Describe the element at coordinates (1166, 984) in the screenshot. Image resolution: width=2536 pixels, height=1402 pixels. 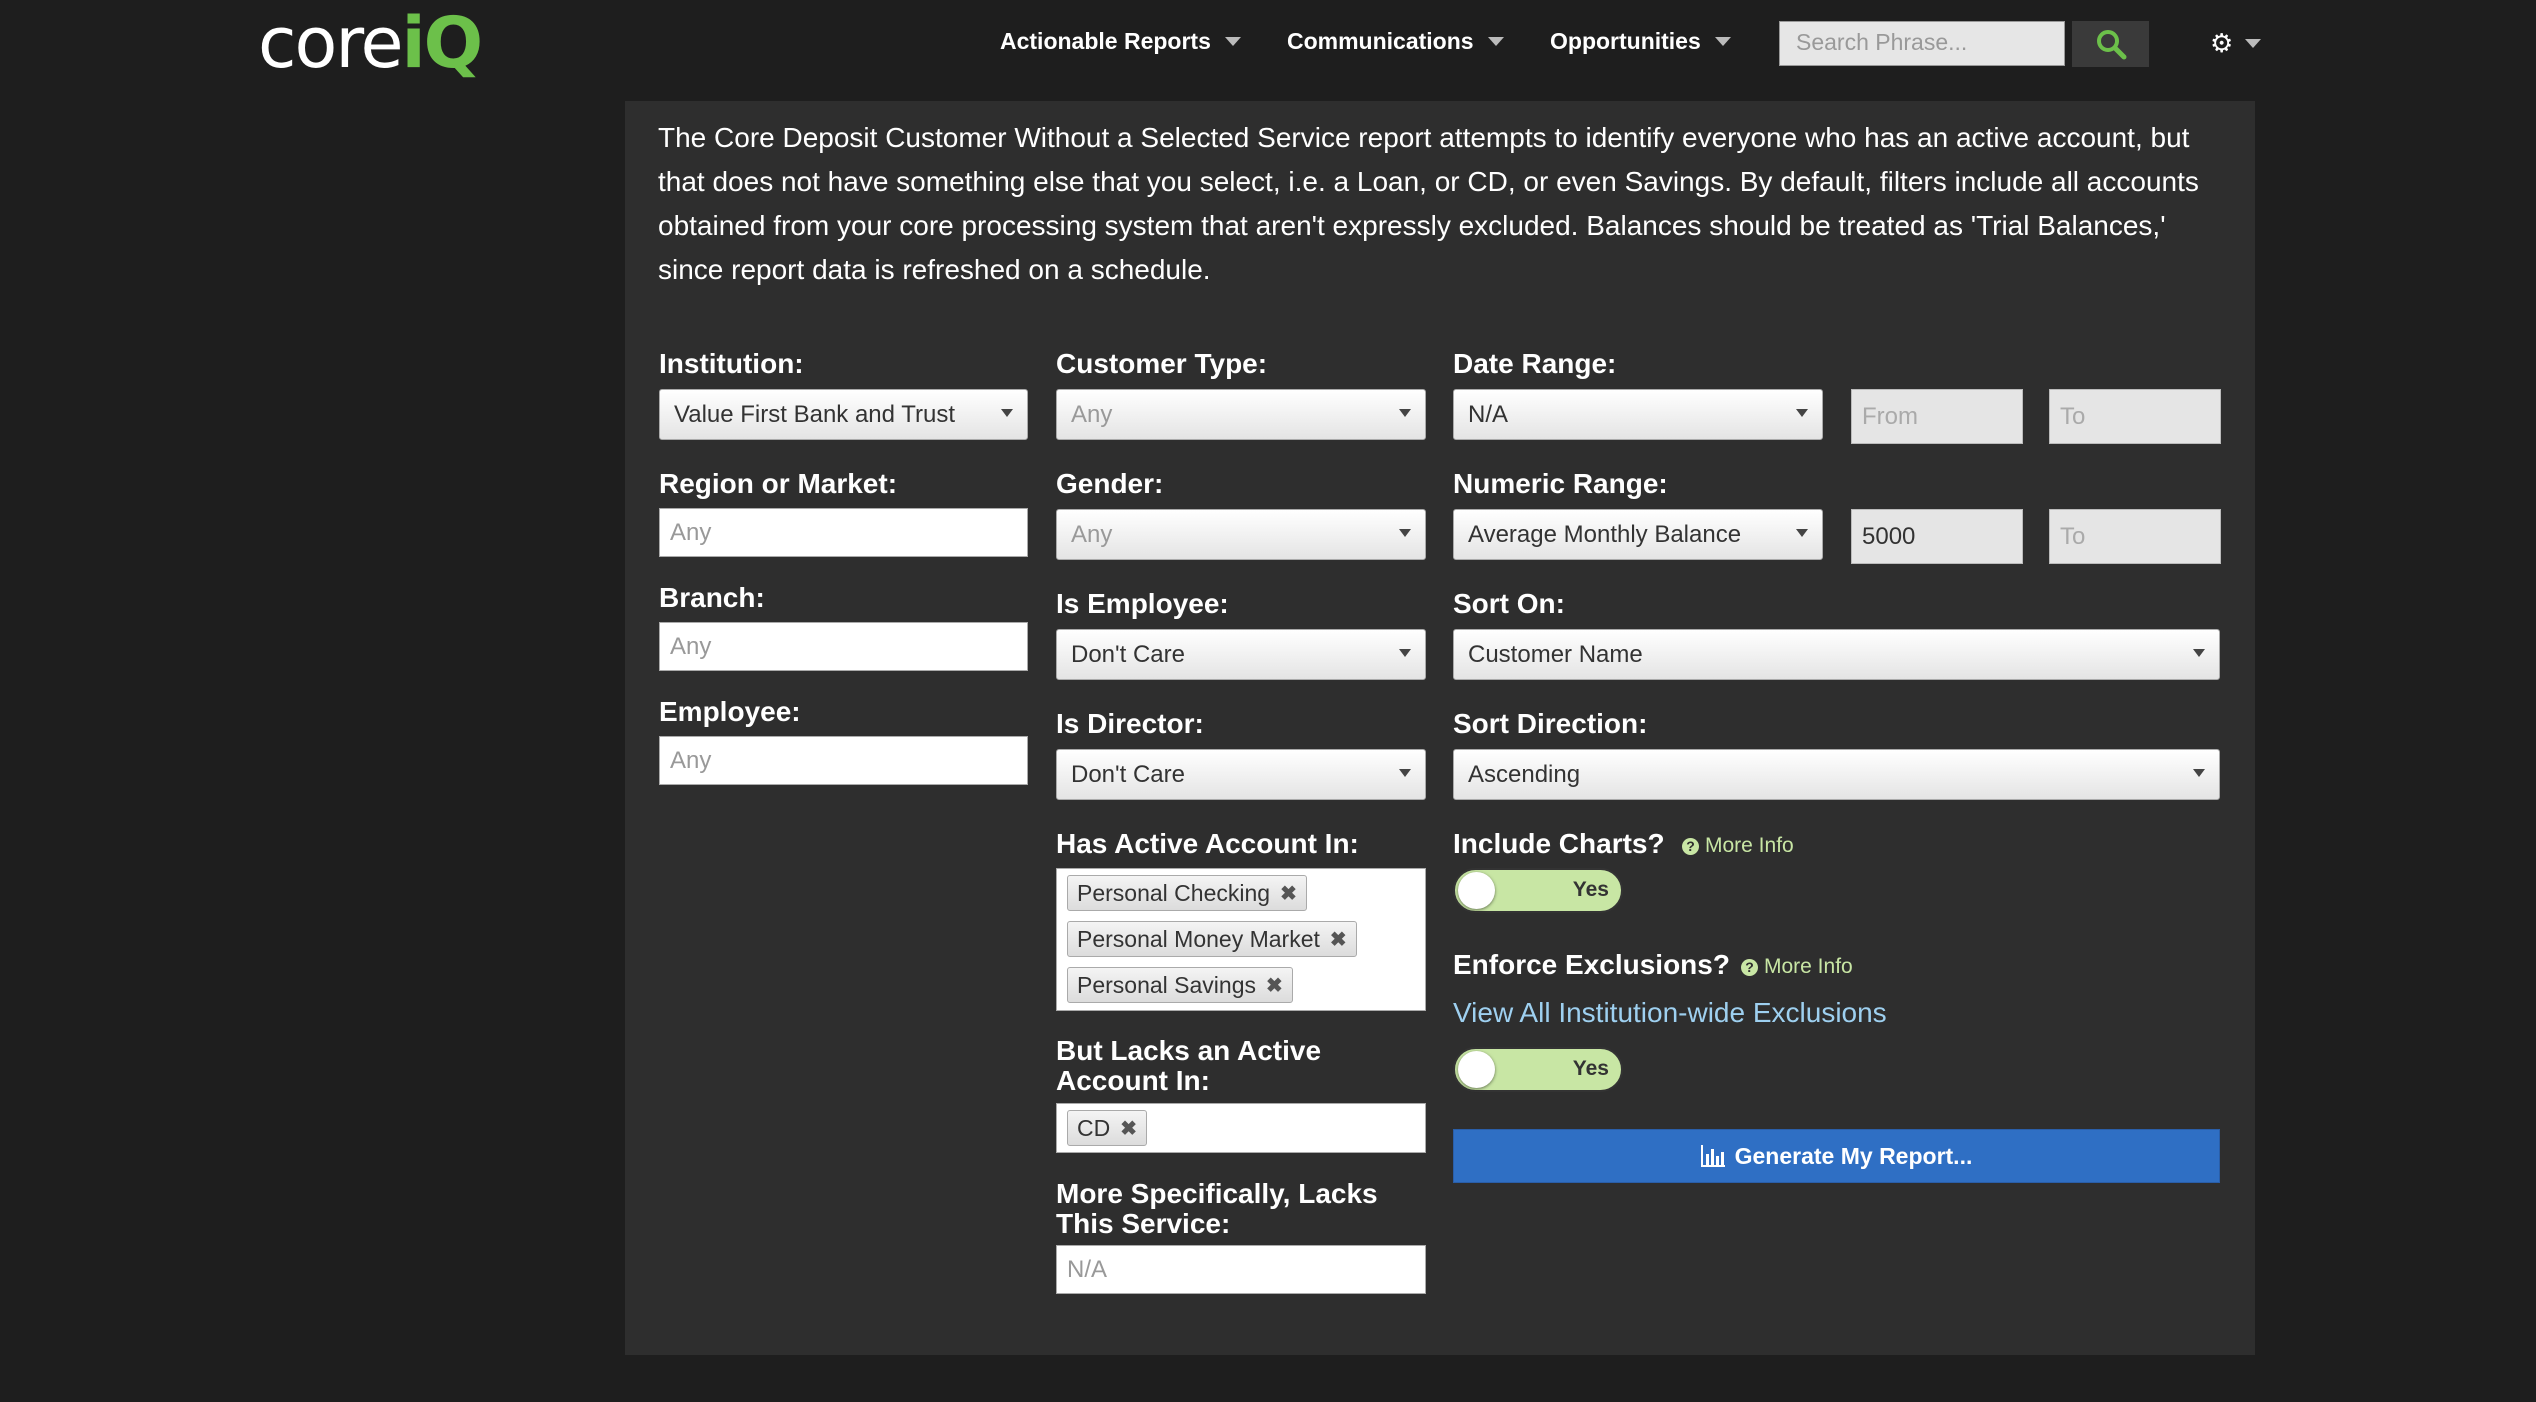
I see `tag-label: Personal Savings` at that location.